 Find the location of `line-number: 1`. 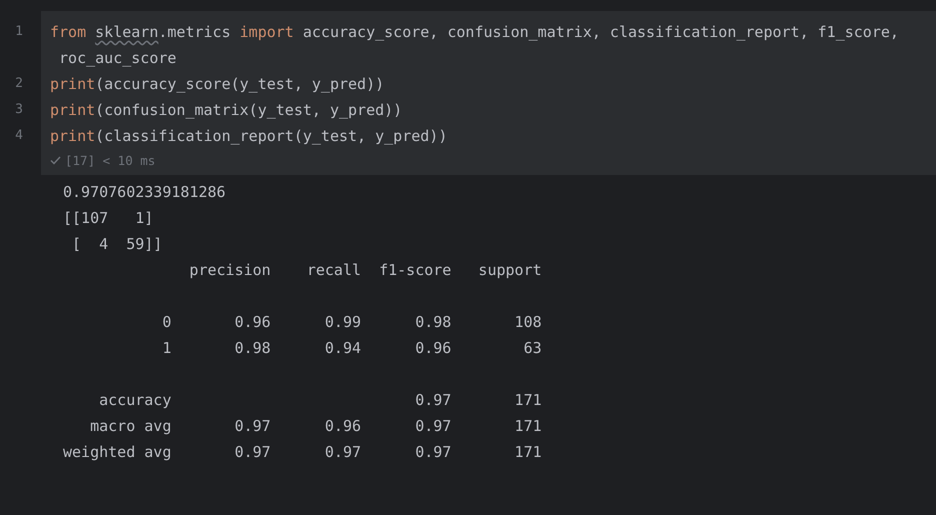

line-number: 1 is located at coordinates (19, 32).